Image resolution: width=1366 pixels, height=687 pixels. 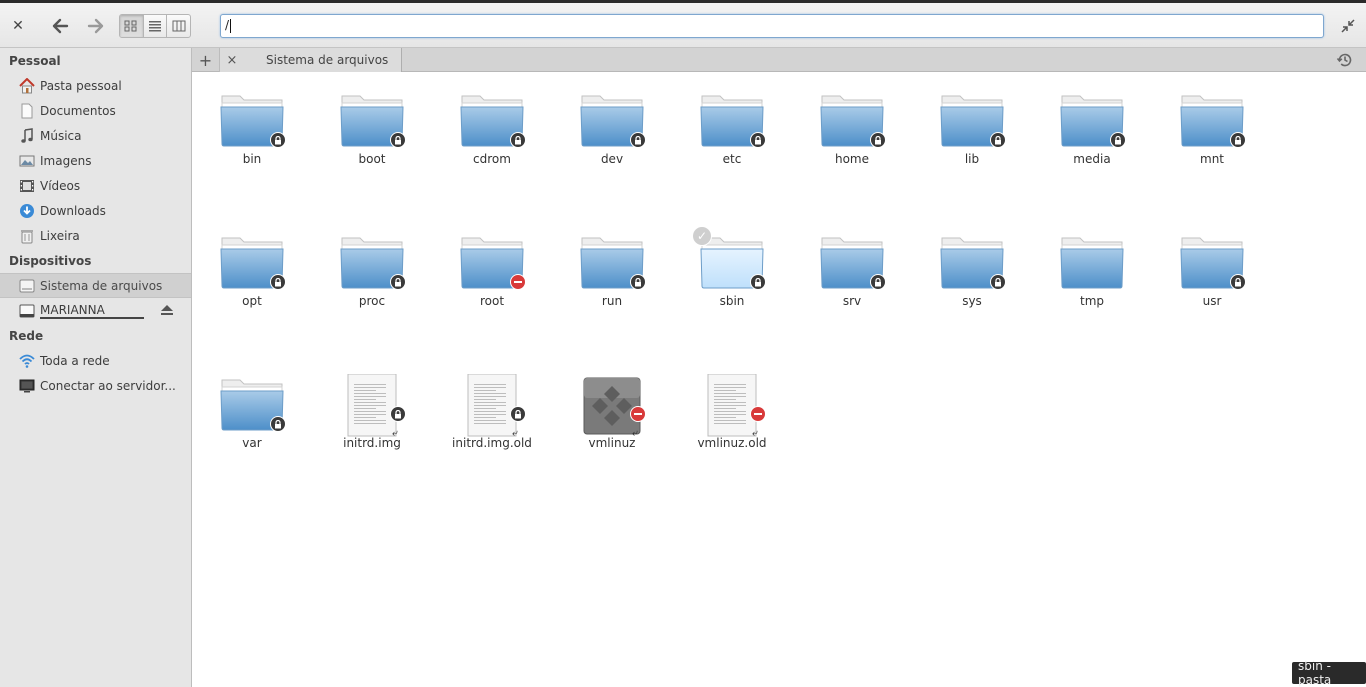 I want to click on sidebar-item-toda-a-rede: Toda a rede, so click(x=95, y=360).